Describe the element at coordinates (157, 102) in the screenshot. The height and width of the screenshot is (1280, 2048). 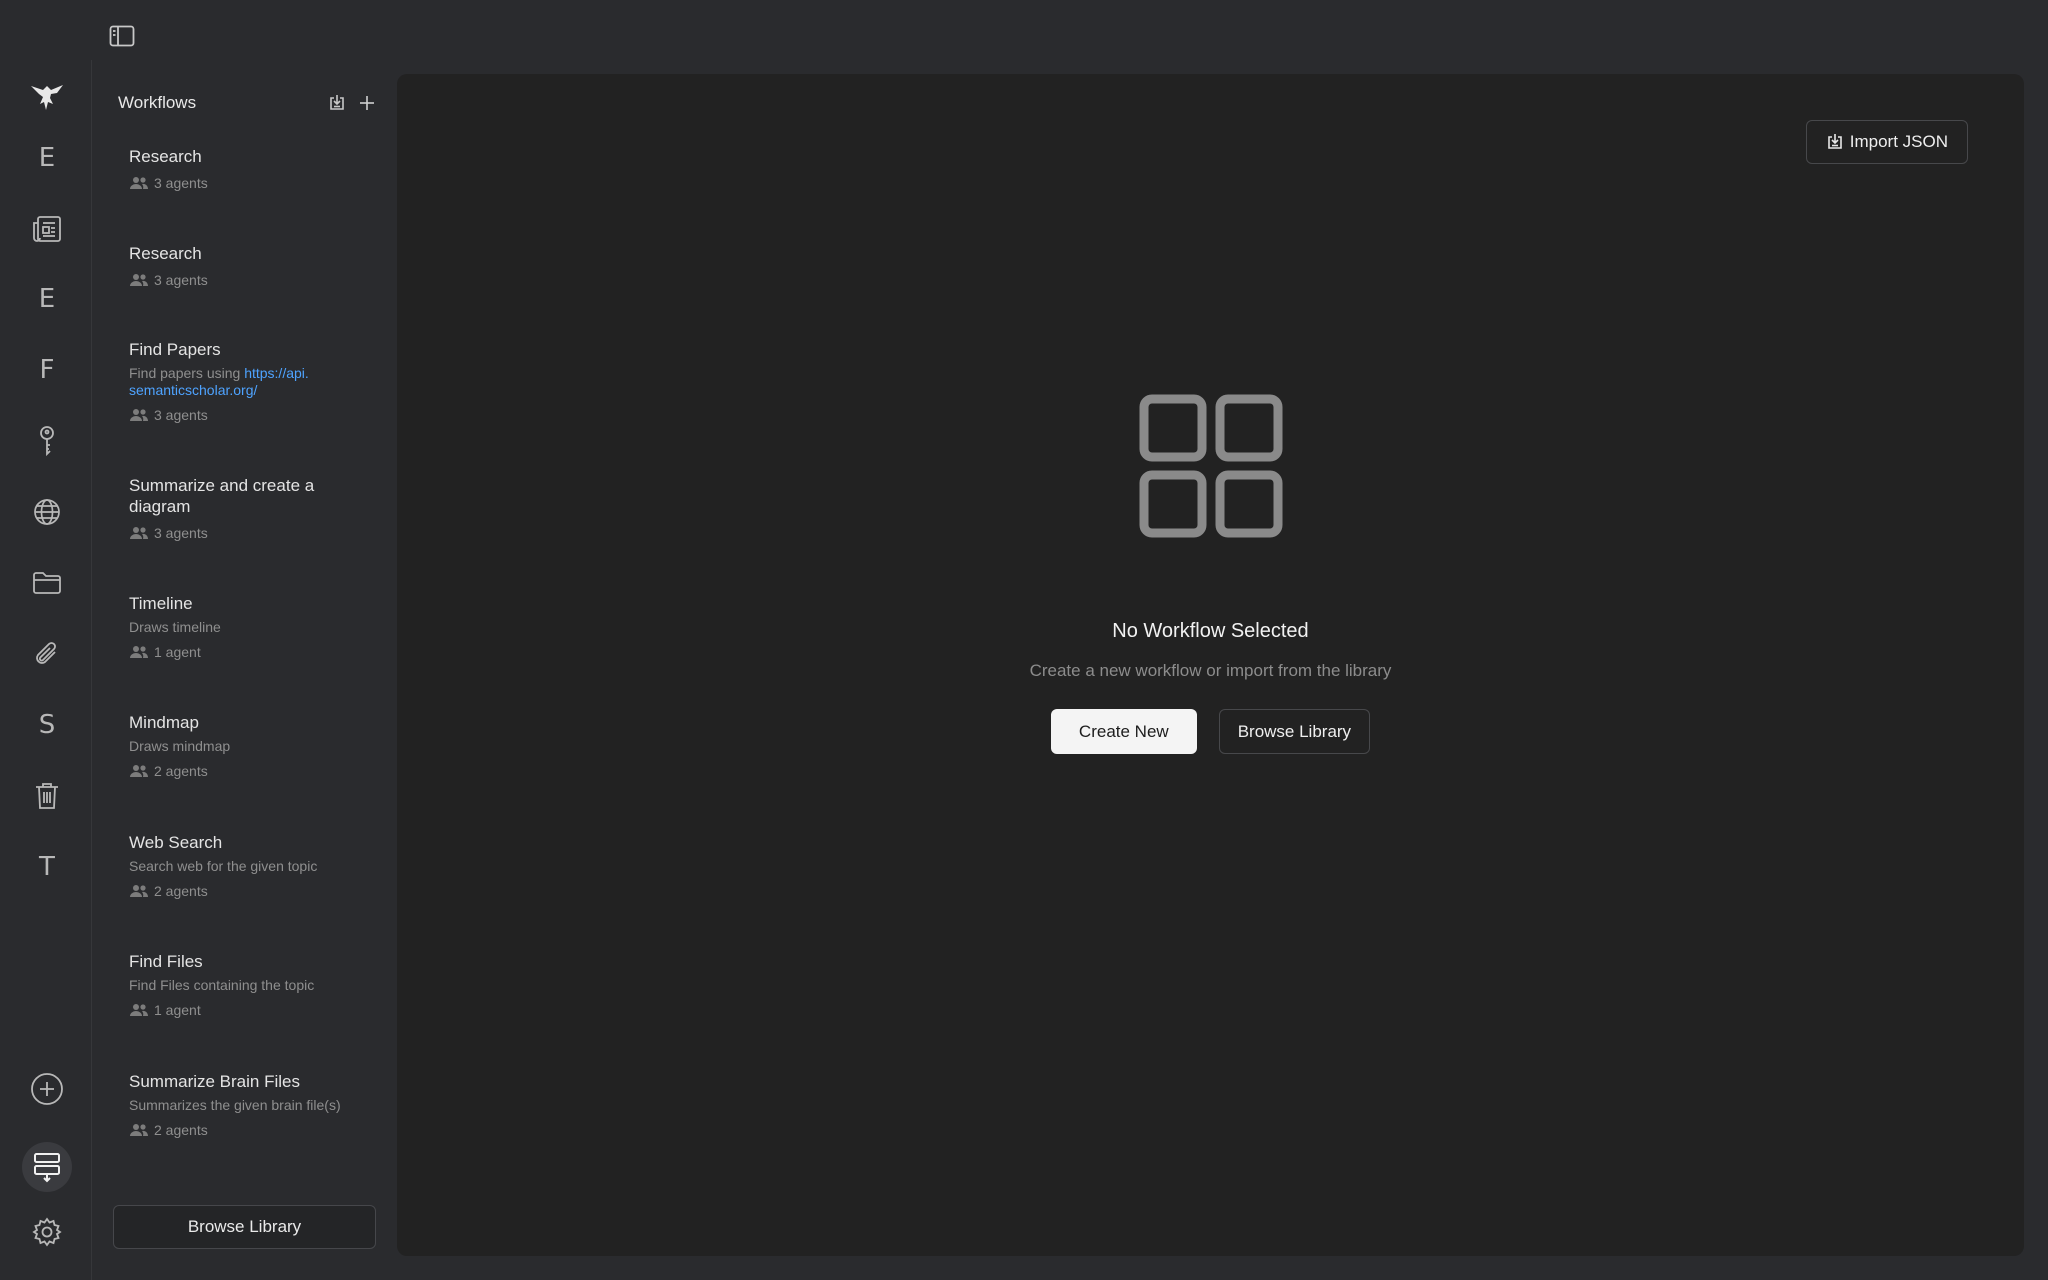
I see `panel-title: Workflows` at that location.